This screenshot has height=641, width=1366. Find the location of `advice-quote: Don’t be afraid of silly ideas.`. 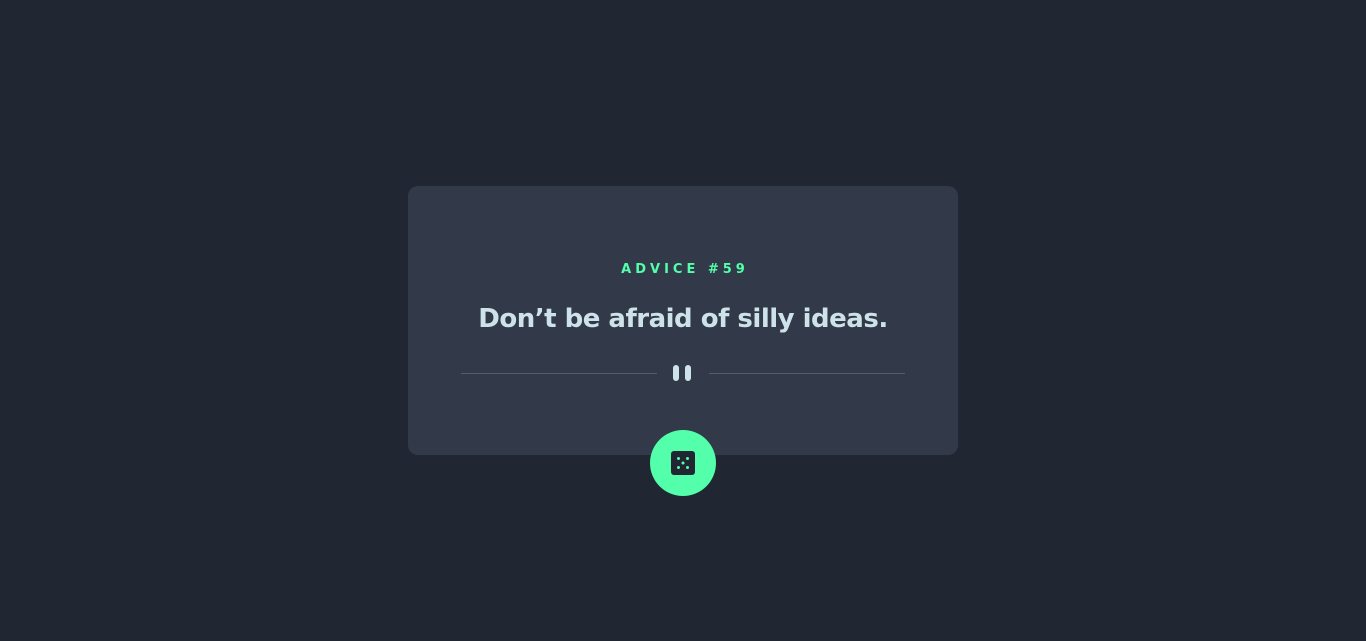

advice-quote: Don’t be afraid of silly ideas. is located at coordinates (683, 319).